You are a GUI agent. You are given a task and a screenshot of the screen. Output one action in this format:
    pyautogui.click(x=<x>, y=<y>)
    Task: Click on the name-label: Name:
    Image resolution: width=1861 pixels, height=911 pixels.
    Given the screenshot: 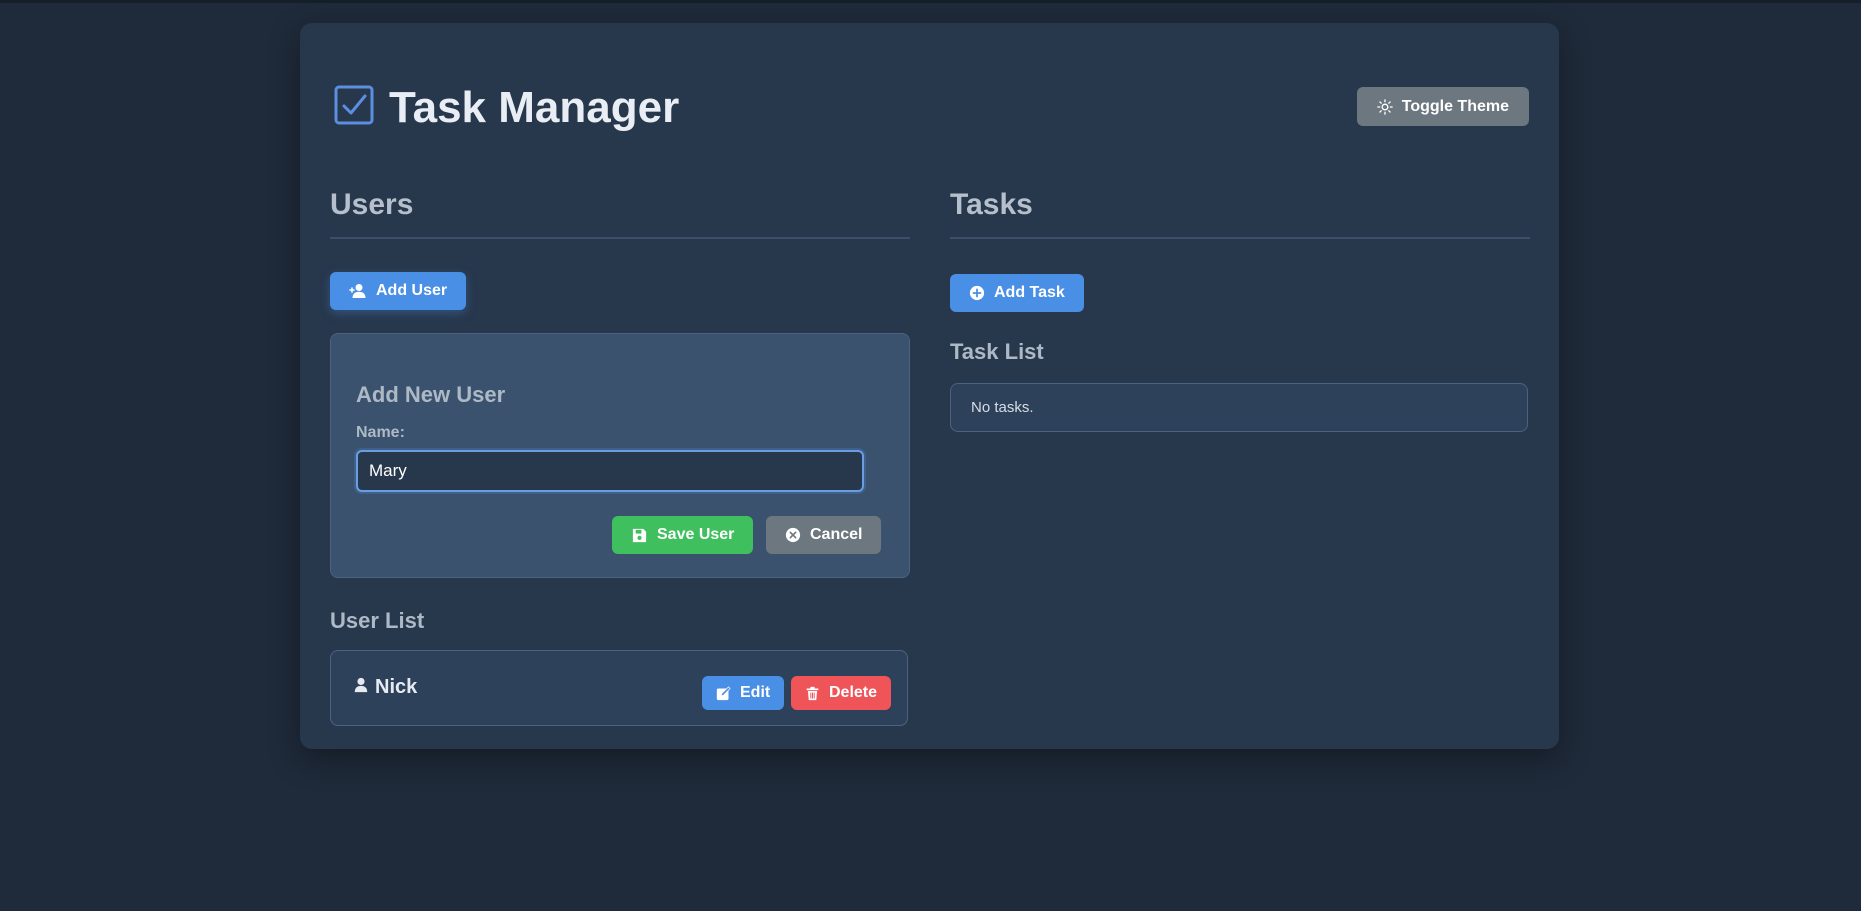 What is the action you would take?
    pyautogui.click(x=380, y=432)
    